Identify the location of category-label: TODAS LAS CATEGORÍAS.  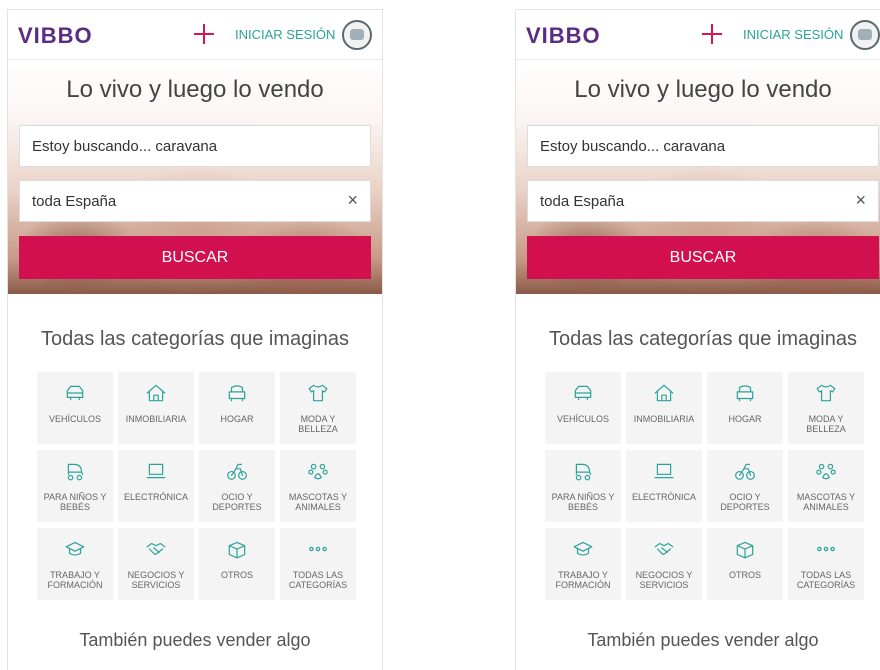
(826, 580).